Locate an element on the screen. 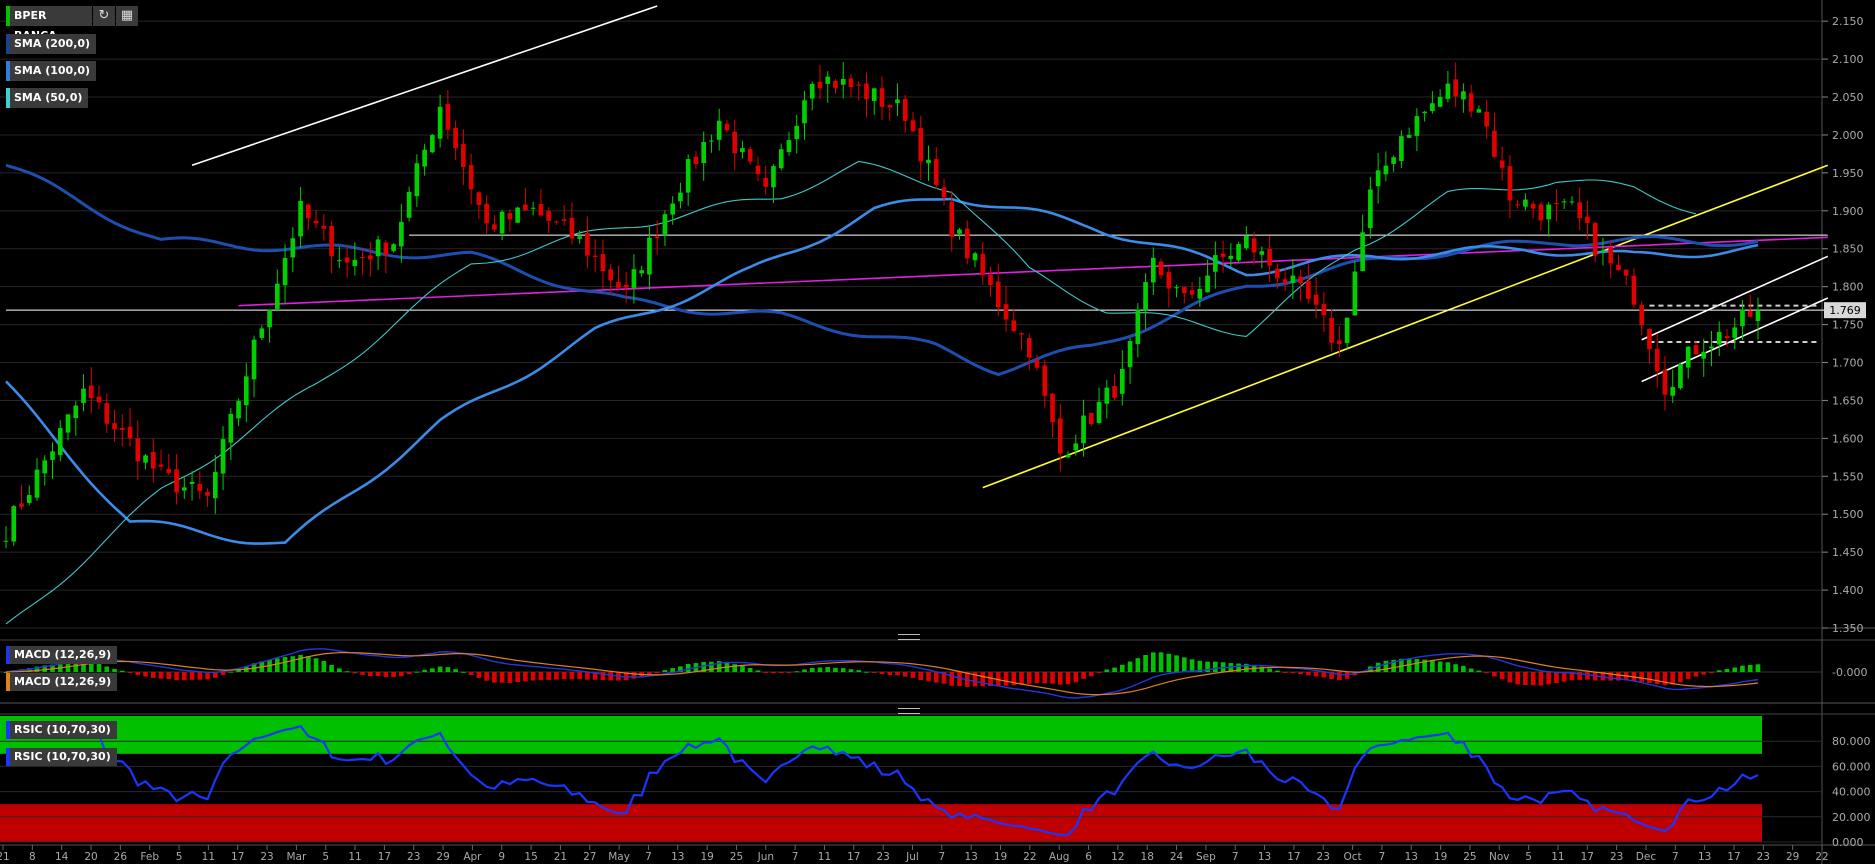 Image resolution: width=1875 pixels, height=864 pixels. price-tick-label: 1.800 is located at coordinates (1848, 287).